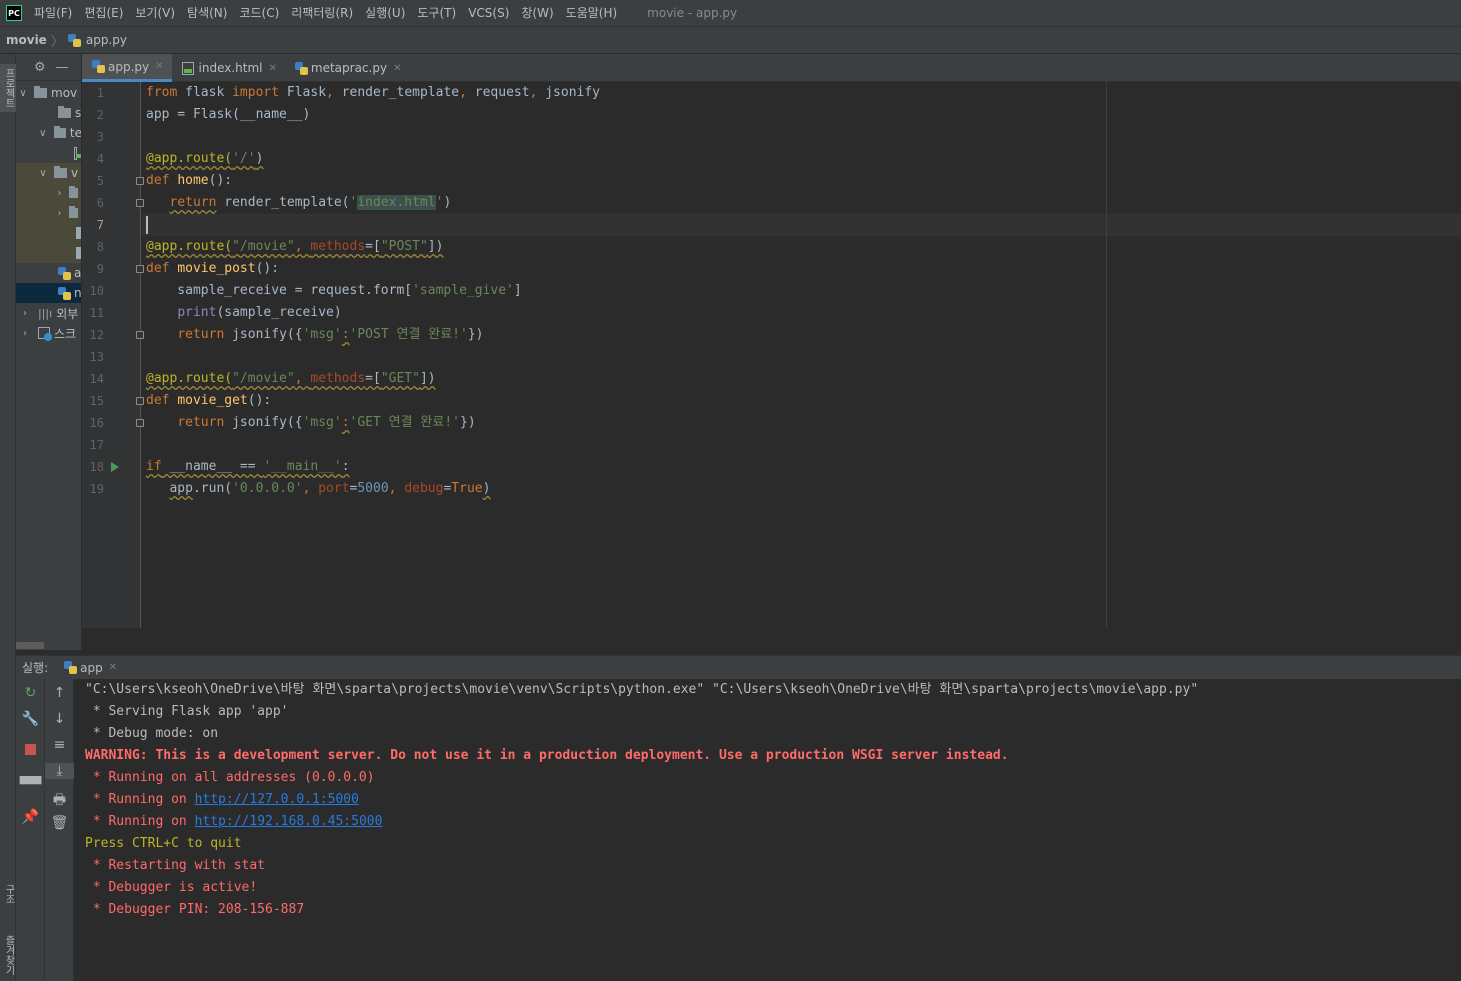 The width and height of the screenshot is (1461, 981). What do you see at coordinates (65, 333) in the screenshot?
I see `tree-item-label: 스크` at bounding box center [65, 333].